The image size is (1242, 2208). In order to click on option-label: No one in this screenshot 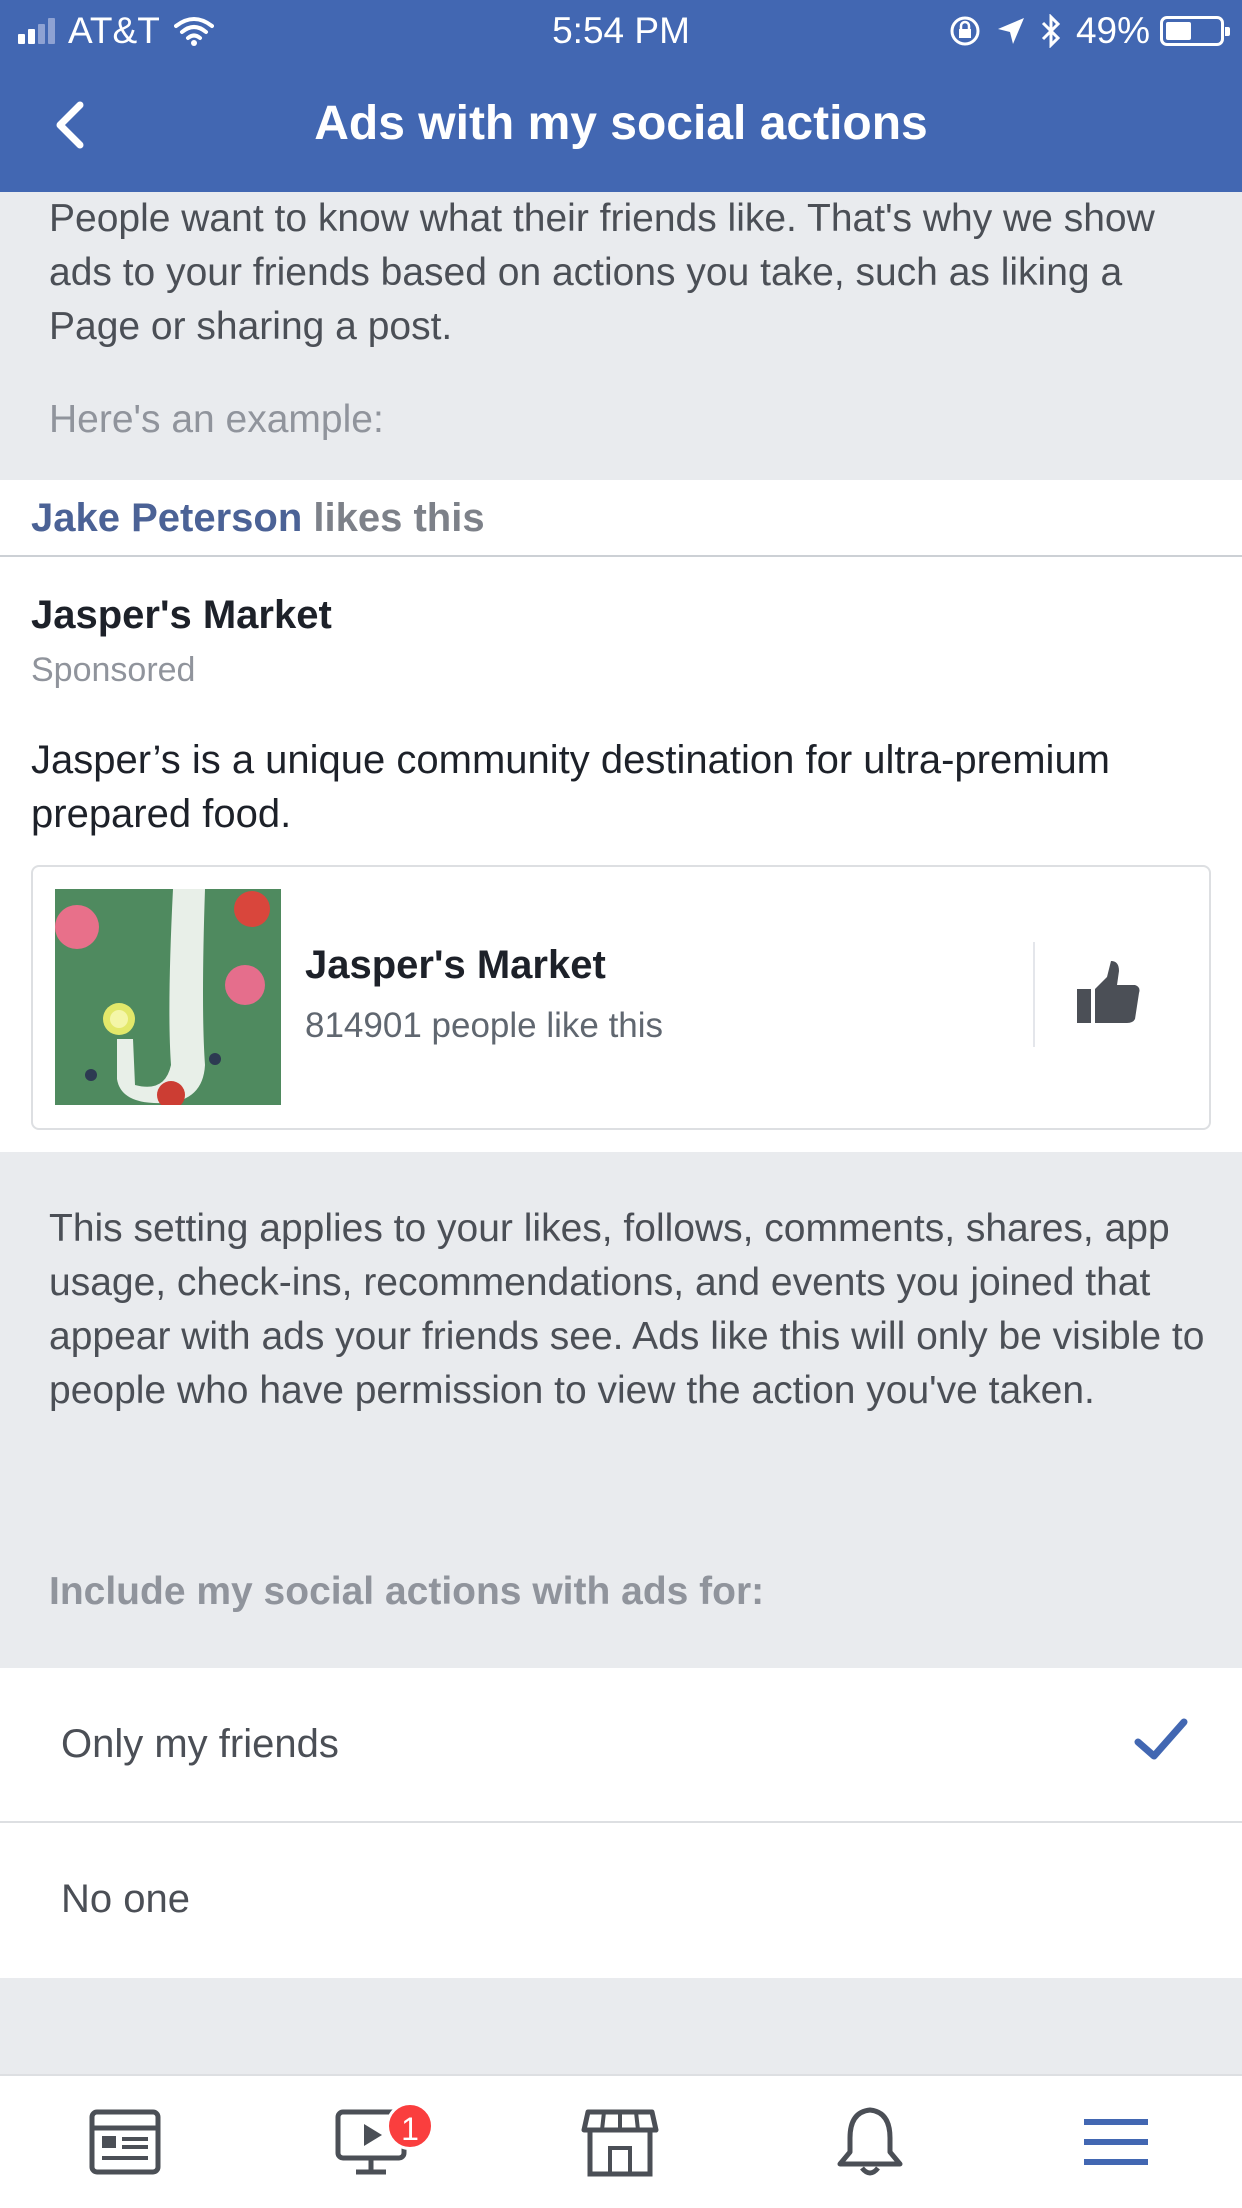, I will do `click(125, 1899)`.